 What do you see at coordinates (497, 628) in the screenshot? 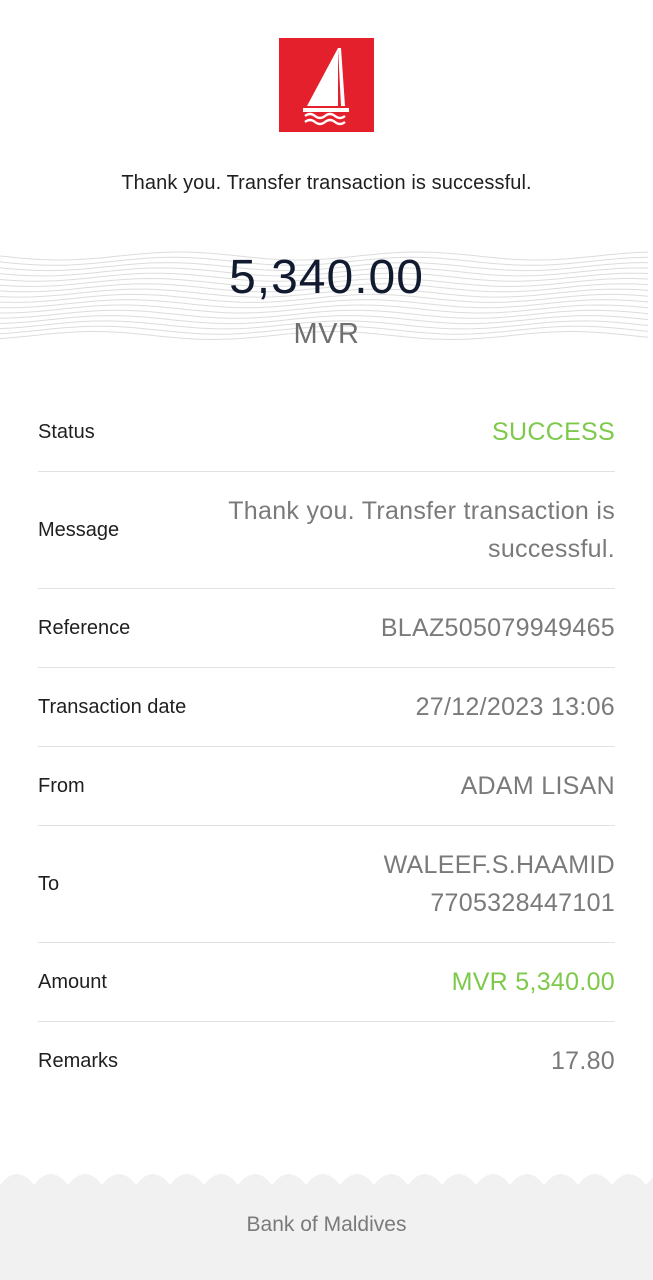
I see `reference-value: BLAZ505079949465` at bounding box center [497, 628].